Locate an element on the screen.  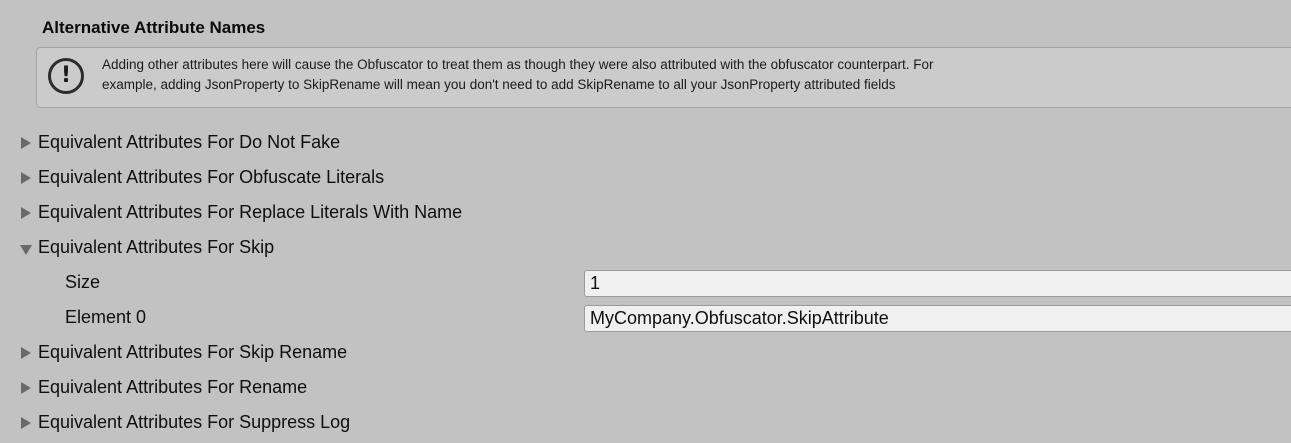
array-size-label: Size is located at coordinates (83, 282).